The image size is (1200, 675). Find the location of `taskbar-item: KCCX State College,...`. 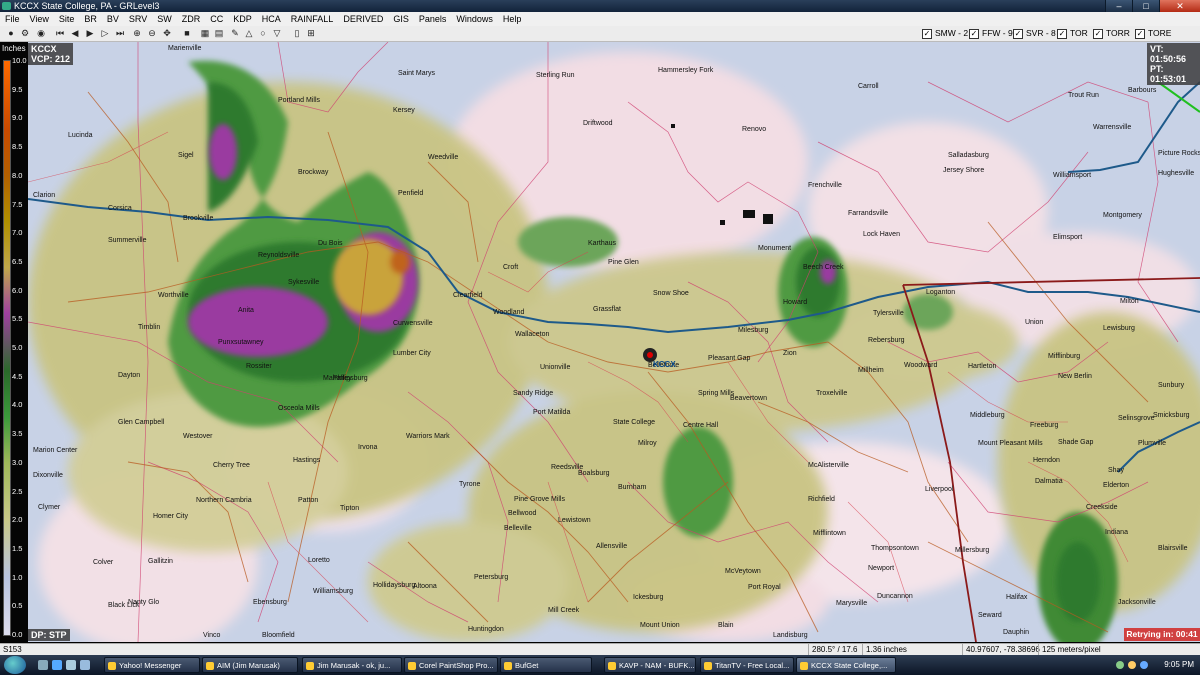

taskbar-item: KCCX State College,... is located at coordinates (846, 665).